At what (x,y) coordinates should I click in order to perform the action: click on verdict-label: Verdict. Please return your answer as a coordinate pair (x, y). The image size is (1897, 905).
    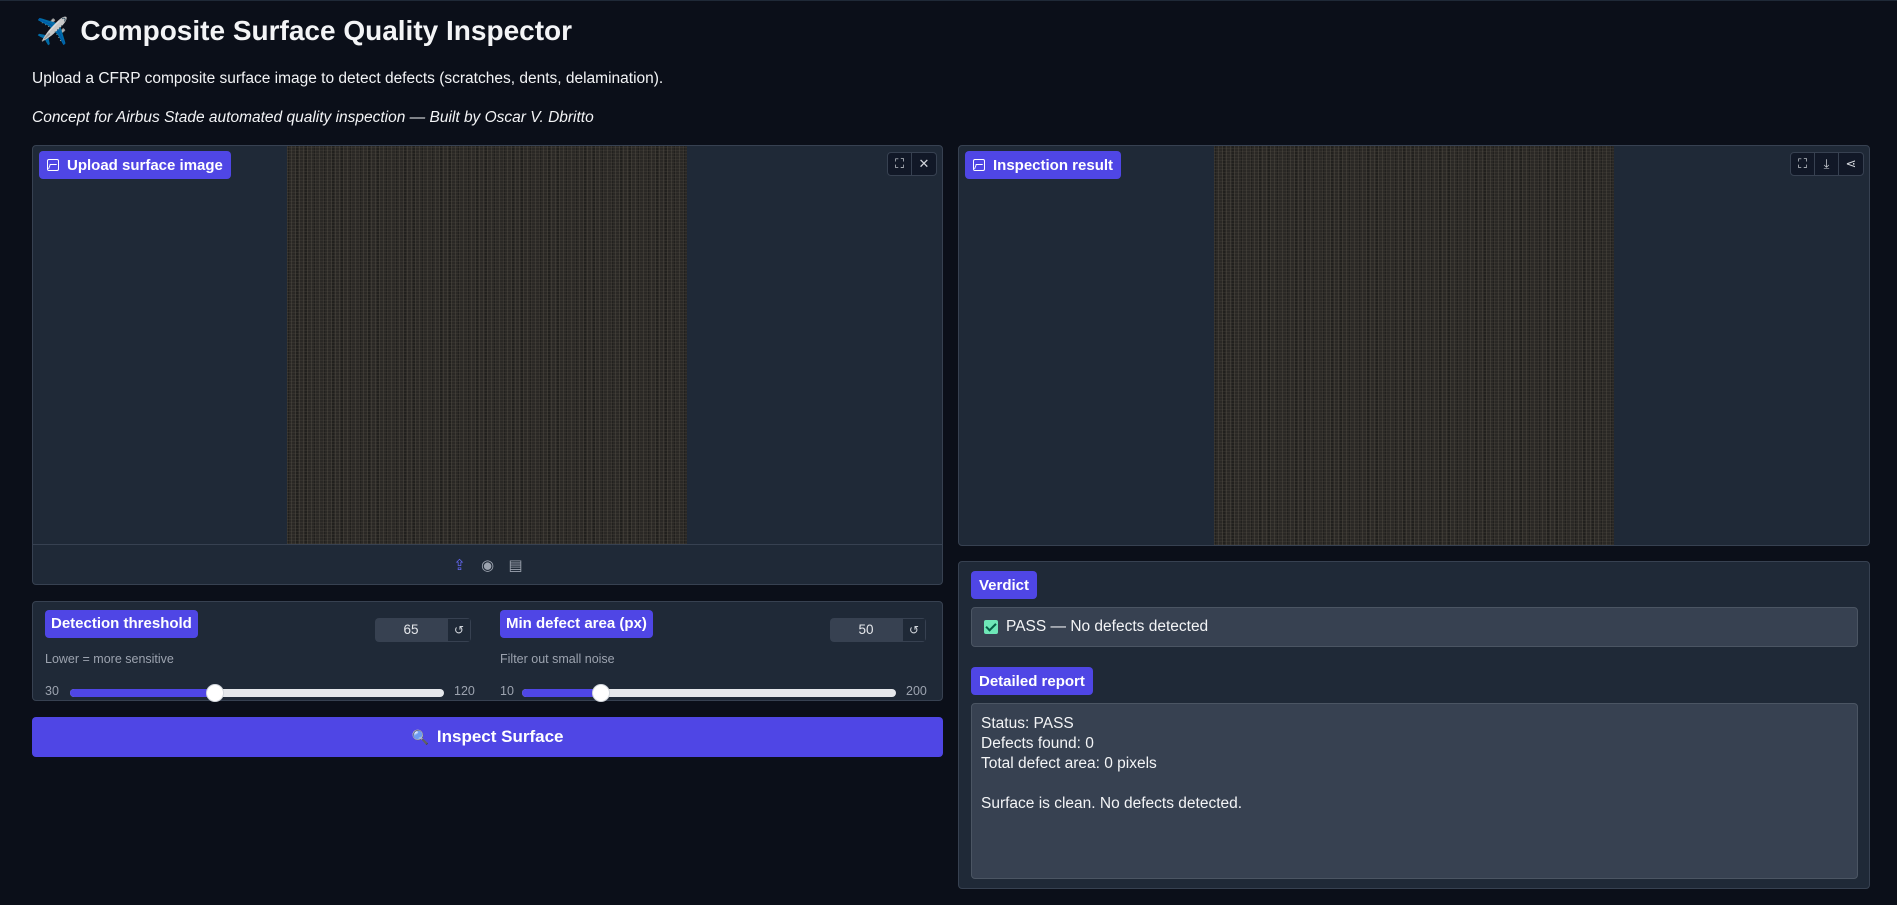
    Looking at the image, I should click on (1004, 585).